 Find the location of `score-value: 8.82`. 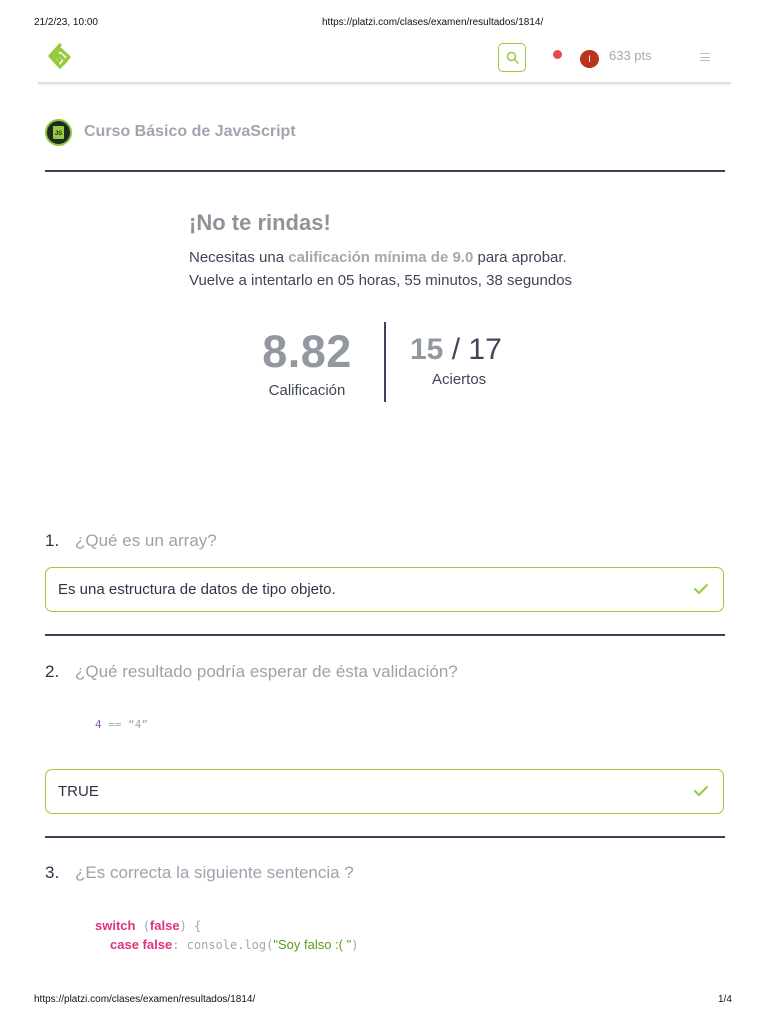

score-value: 8.82 is located at coordinates (307, 351).